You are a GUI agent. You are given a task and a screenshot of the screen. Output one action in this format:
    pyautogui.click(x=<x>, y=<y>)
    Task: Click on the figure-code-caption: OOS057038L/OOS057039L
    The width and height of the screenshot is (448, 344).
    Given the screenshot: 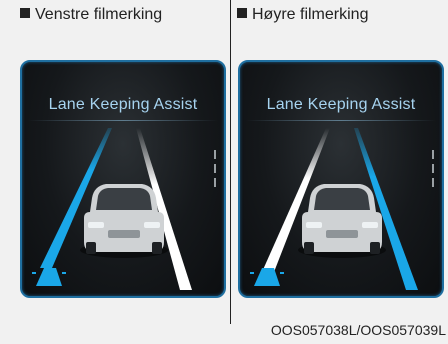 What is the action you would take?
    pyautogui.click(x=358, y=330)
    